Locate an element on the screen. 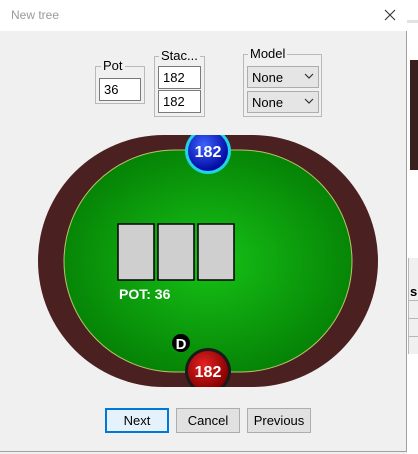 Image resolution: width=418 pixels, height=454 pixels. stack-group: Stac... 182 182 is located at coordinates (179, 82).